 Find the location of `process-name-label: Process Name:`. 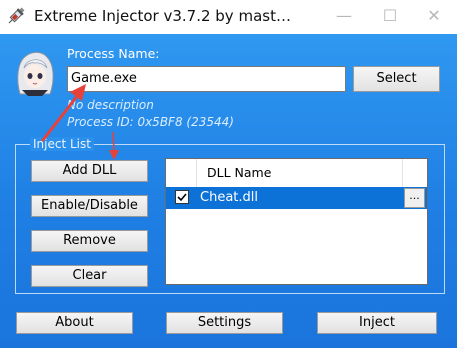

process-name-label: Process Name: is located at coordinates (113, 53).